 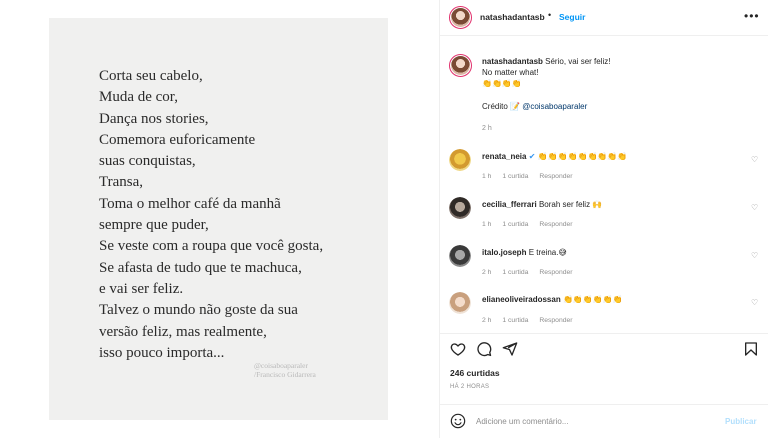 What do you see at coordinates (495, 106) in the screenshot?
I see `credit-label: Crédito` at bounding box center [495, 106].